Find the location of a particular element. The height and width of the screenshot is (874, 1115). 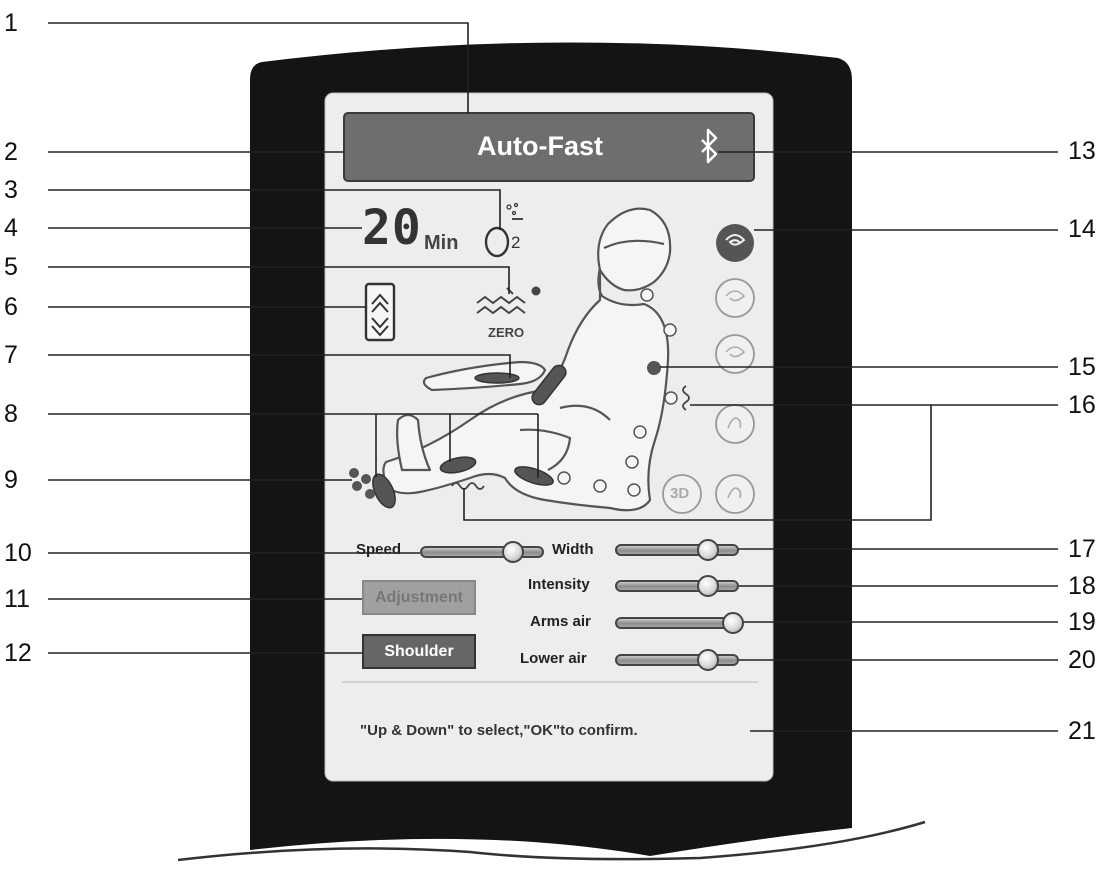

callout-12: 12 is located at coordinates (18, 653).